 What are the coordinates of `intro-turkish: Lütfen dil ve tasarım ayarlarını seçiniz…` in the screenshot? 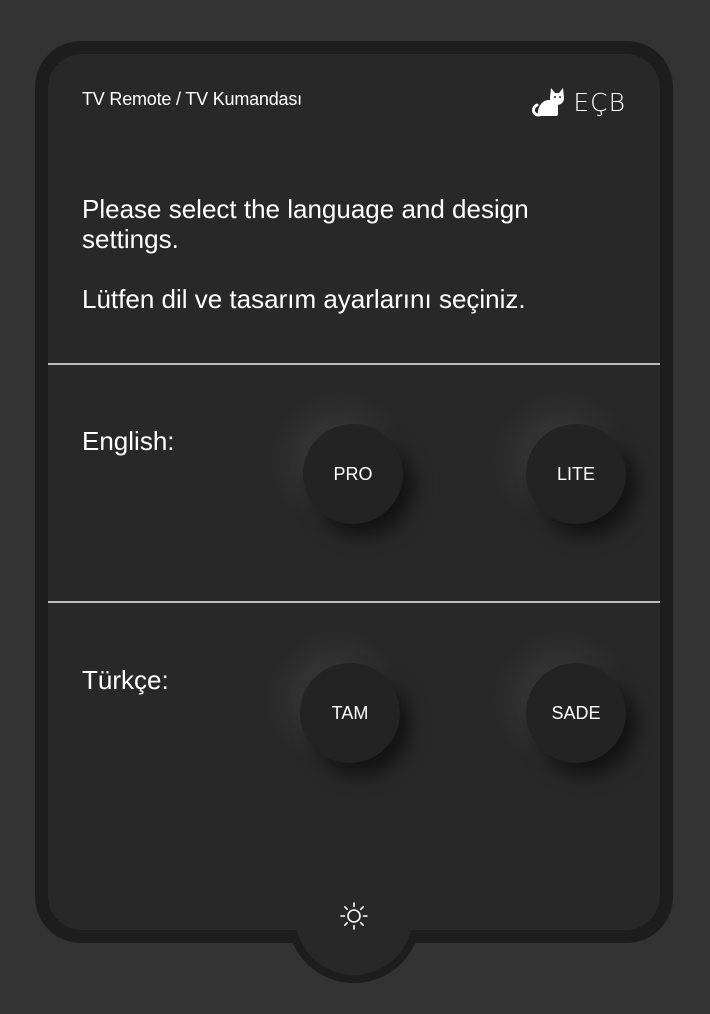 It's located at (304, 299).